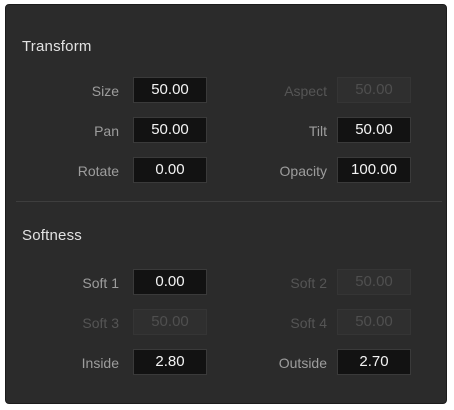 Image resolution: width=454 pixels, height=410 pixels. What do you see at coordinates (374, 322) in the screenshot?
I see `soft4-field: 50.00` at bounding box center [374, 322].